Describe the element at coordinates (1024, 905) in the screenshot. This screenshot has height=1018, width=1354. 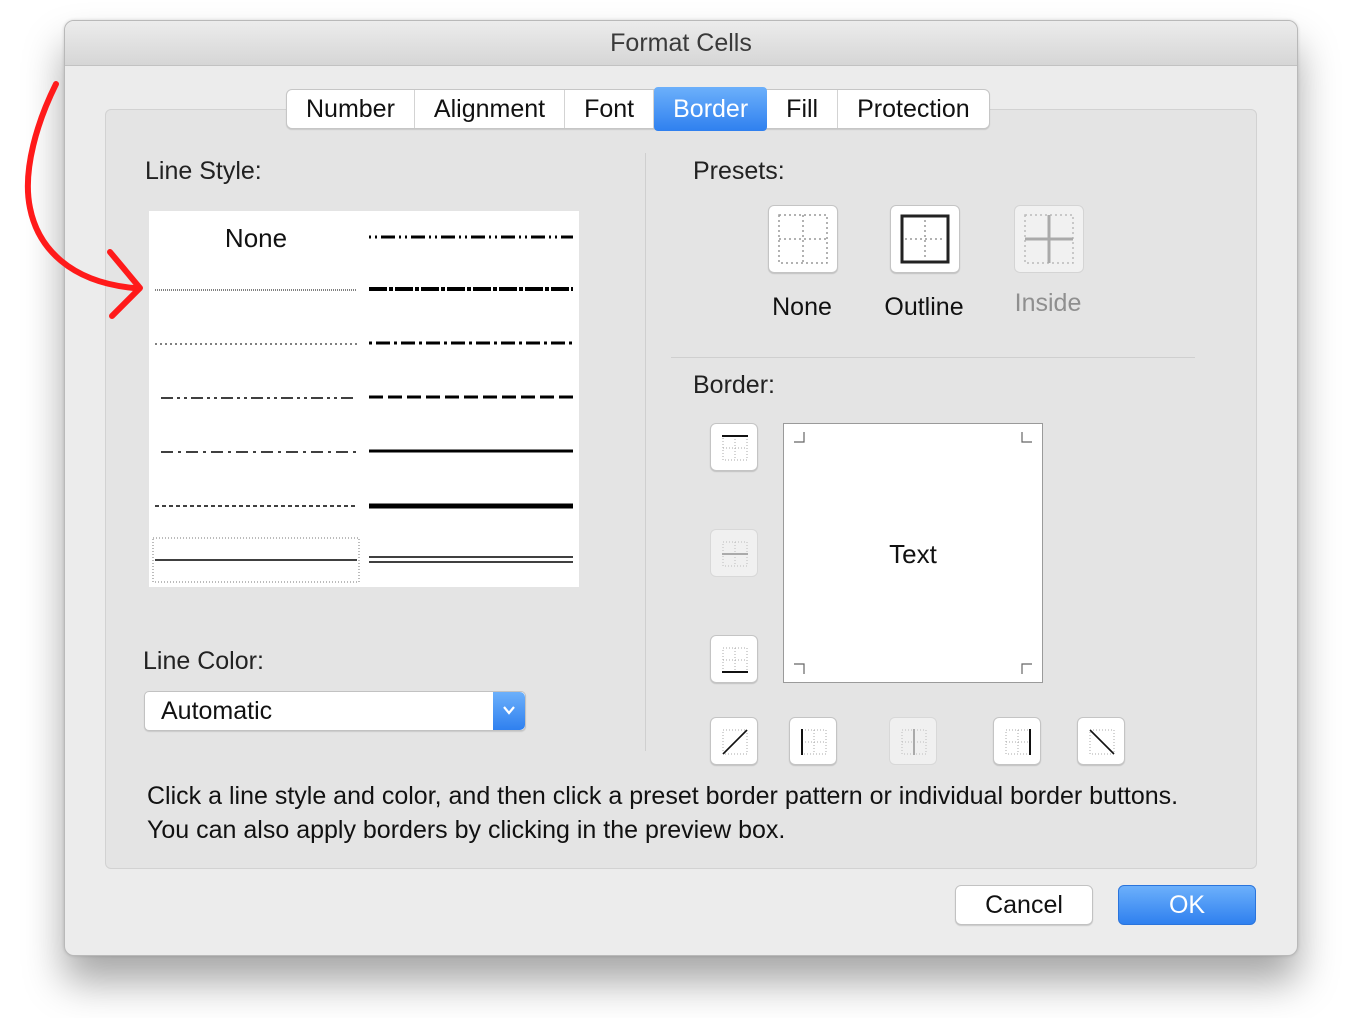
I see `cancel-button: Cancel` at that location.